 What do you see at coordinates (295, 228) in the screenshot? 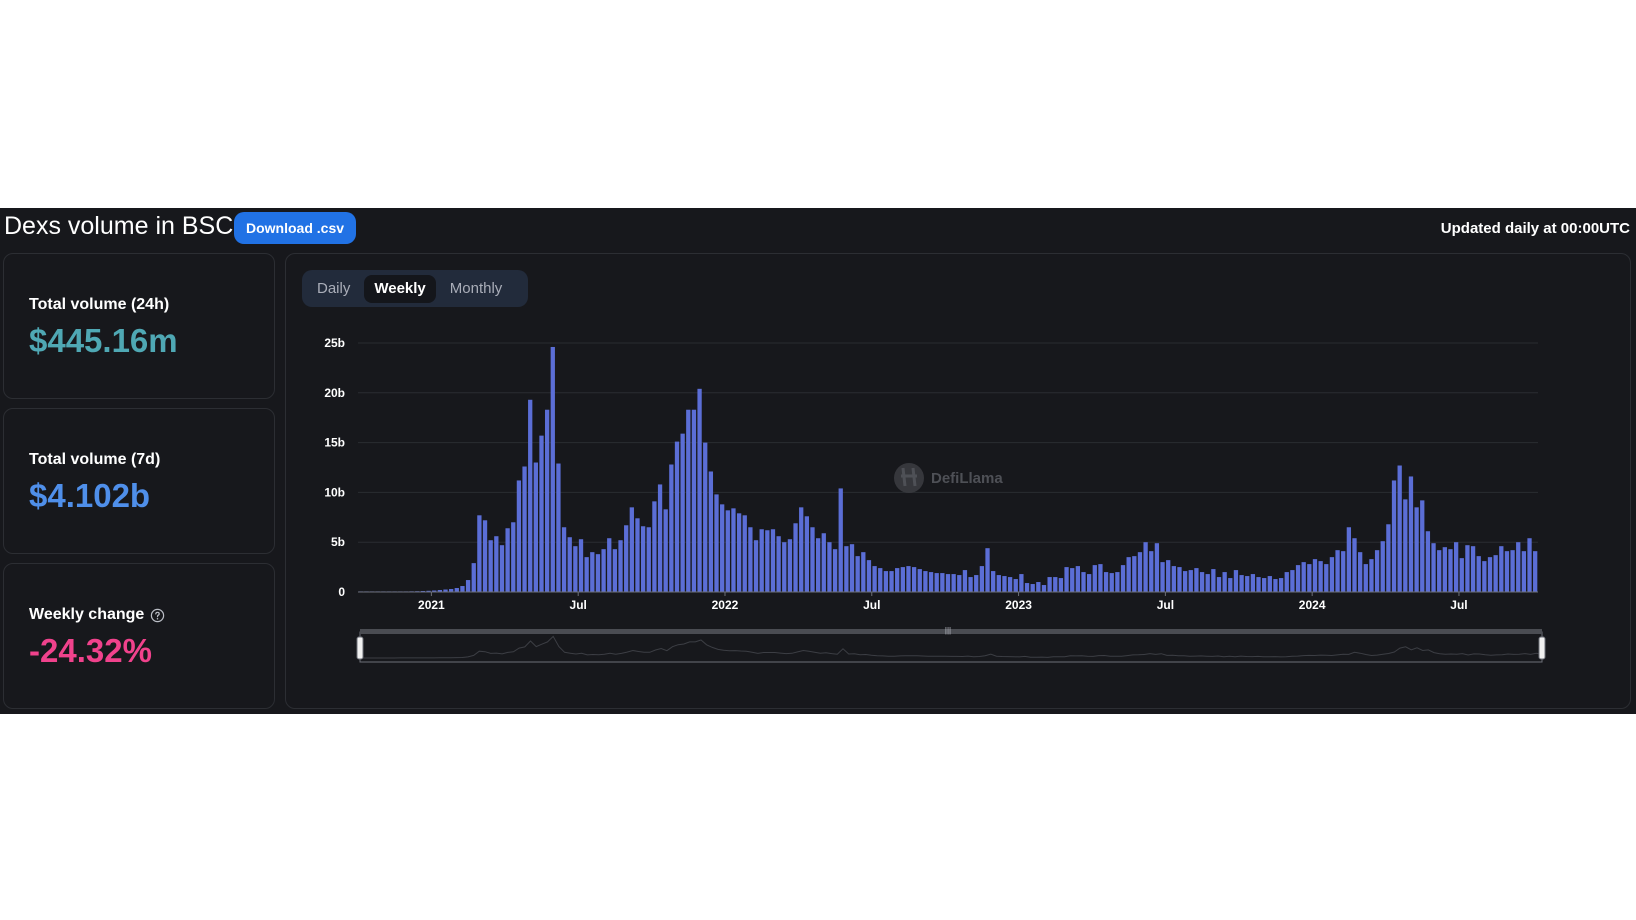
I see `download-csv-button: Download .csv` at bounding box center [295, 228].